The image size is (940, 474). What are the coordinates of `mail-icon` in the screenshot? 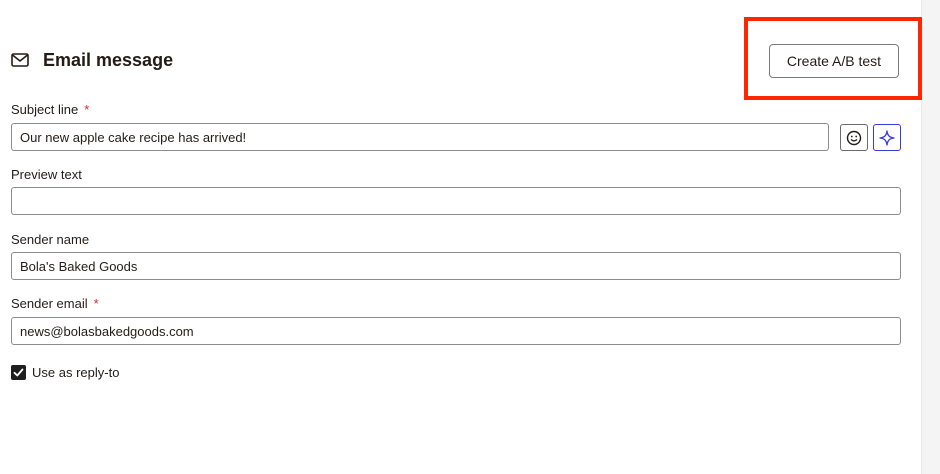 It's located at (20, 60).